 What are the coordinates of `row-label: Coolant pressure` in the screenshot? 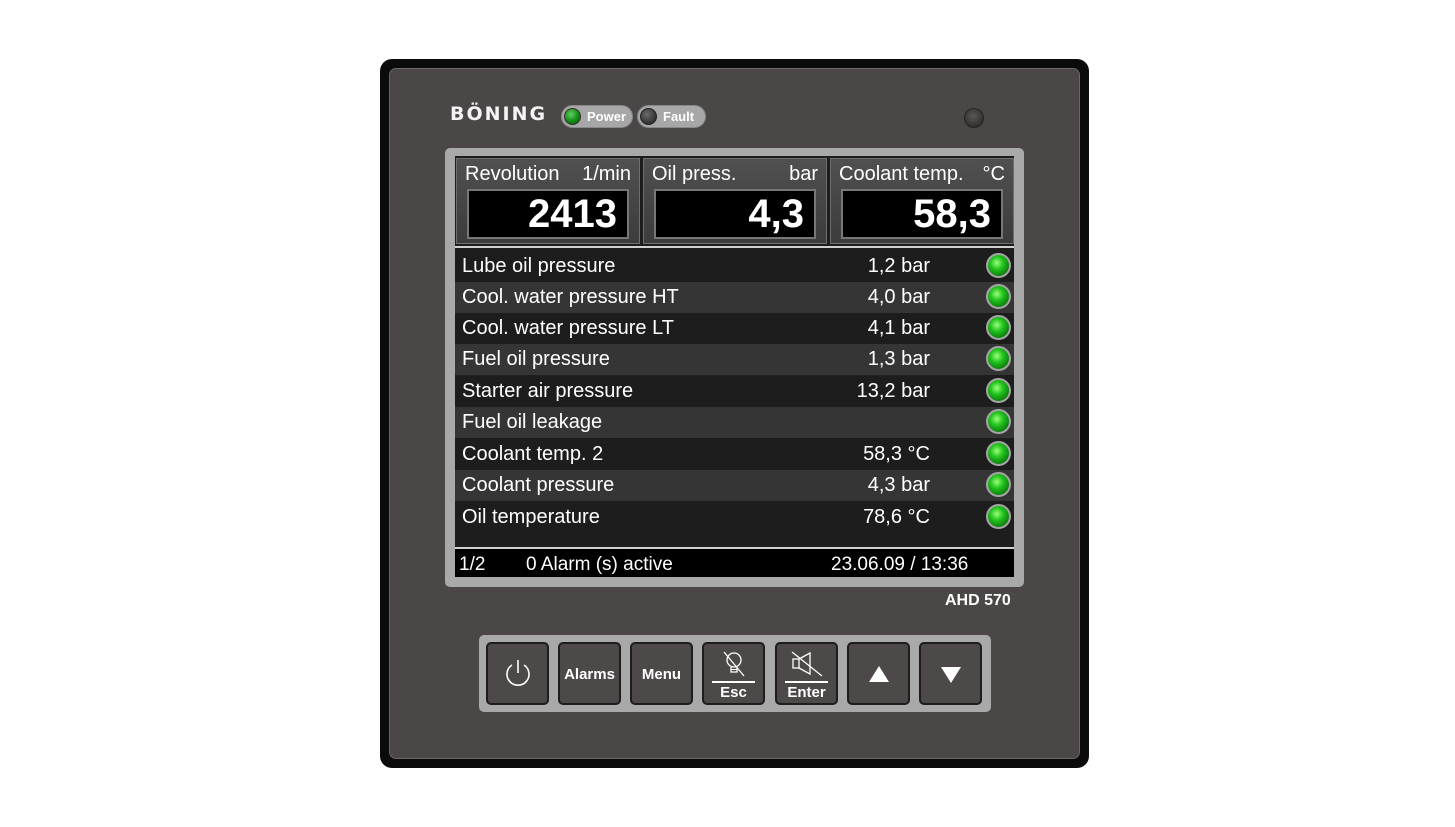 It's located at (538, 485).